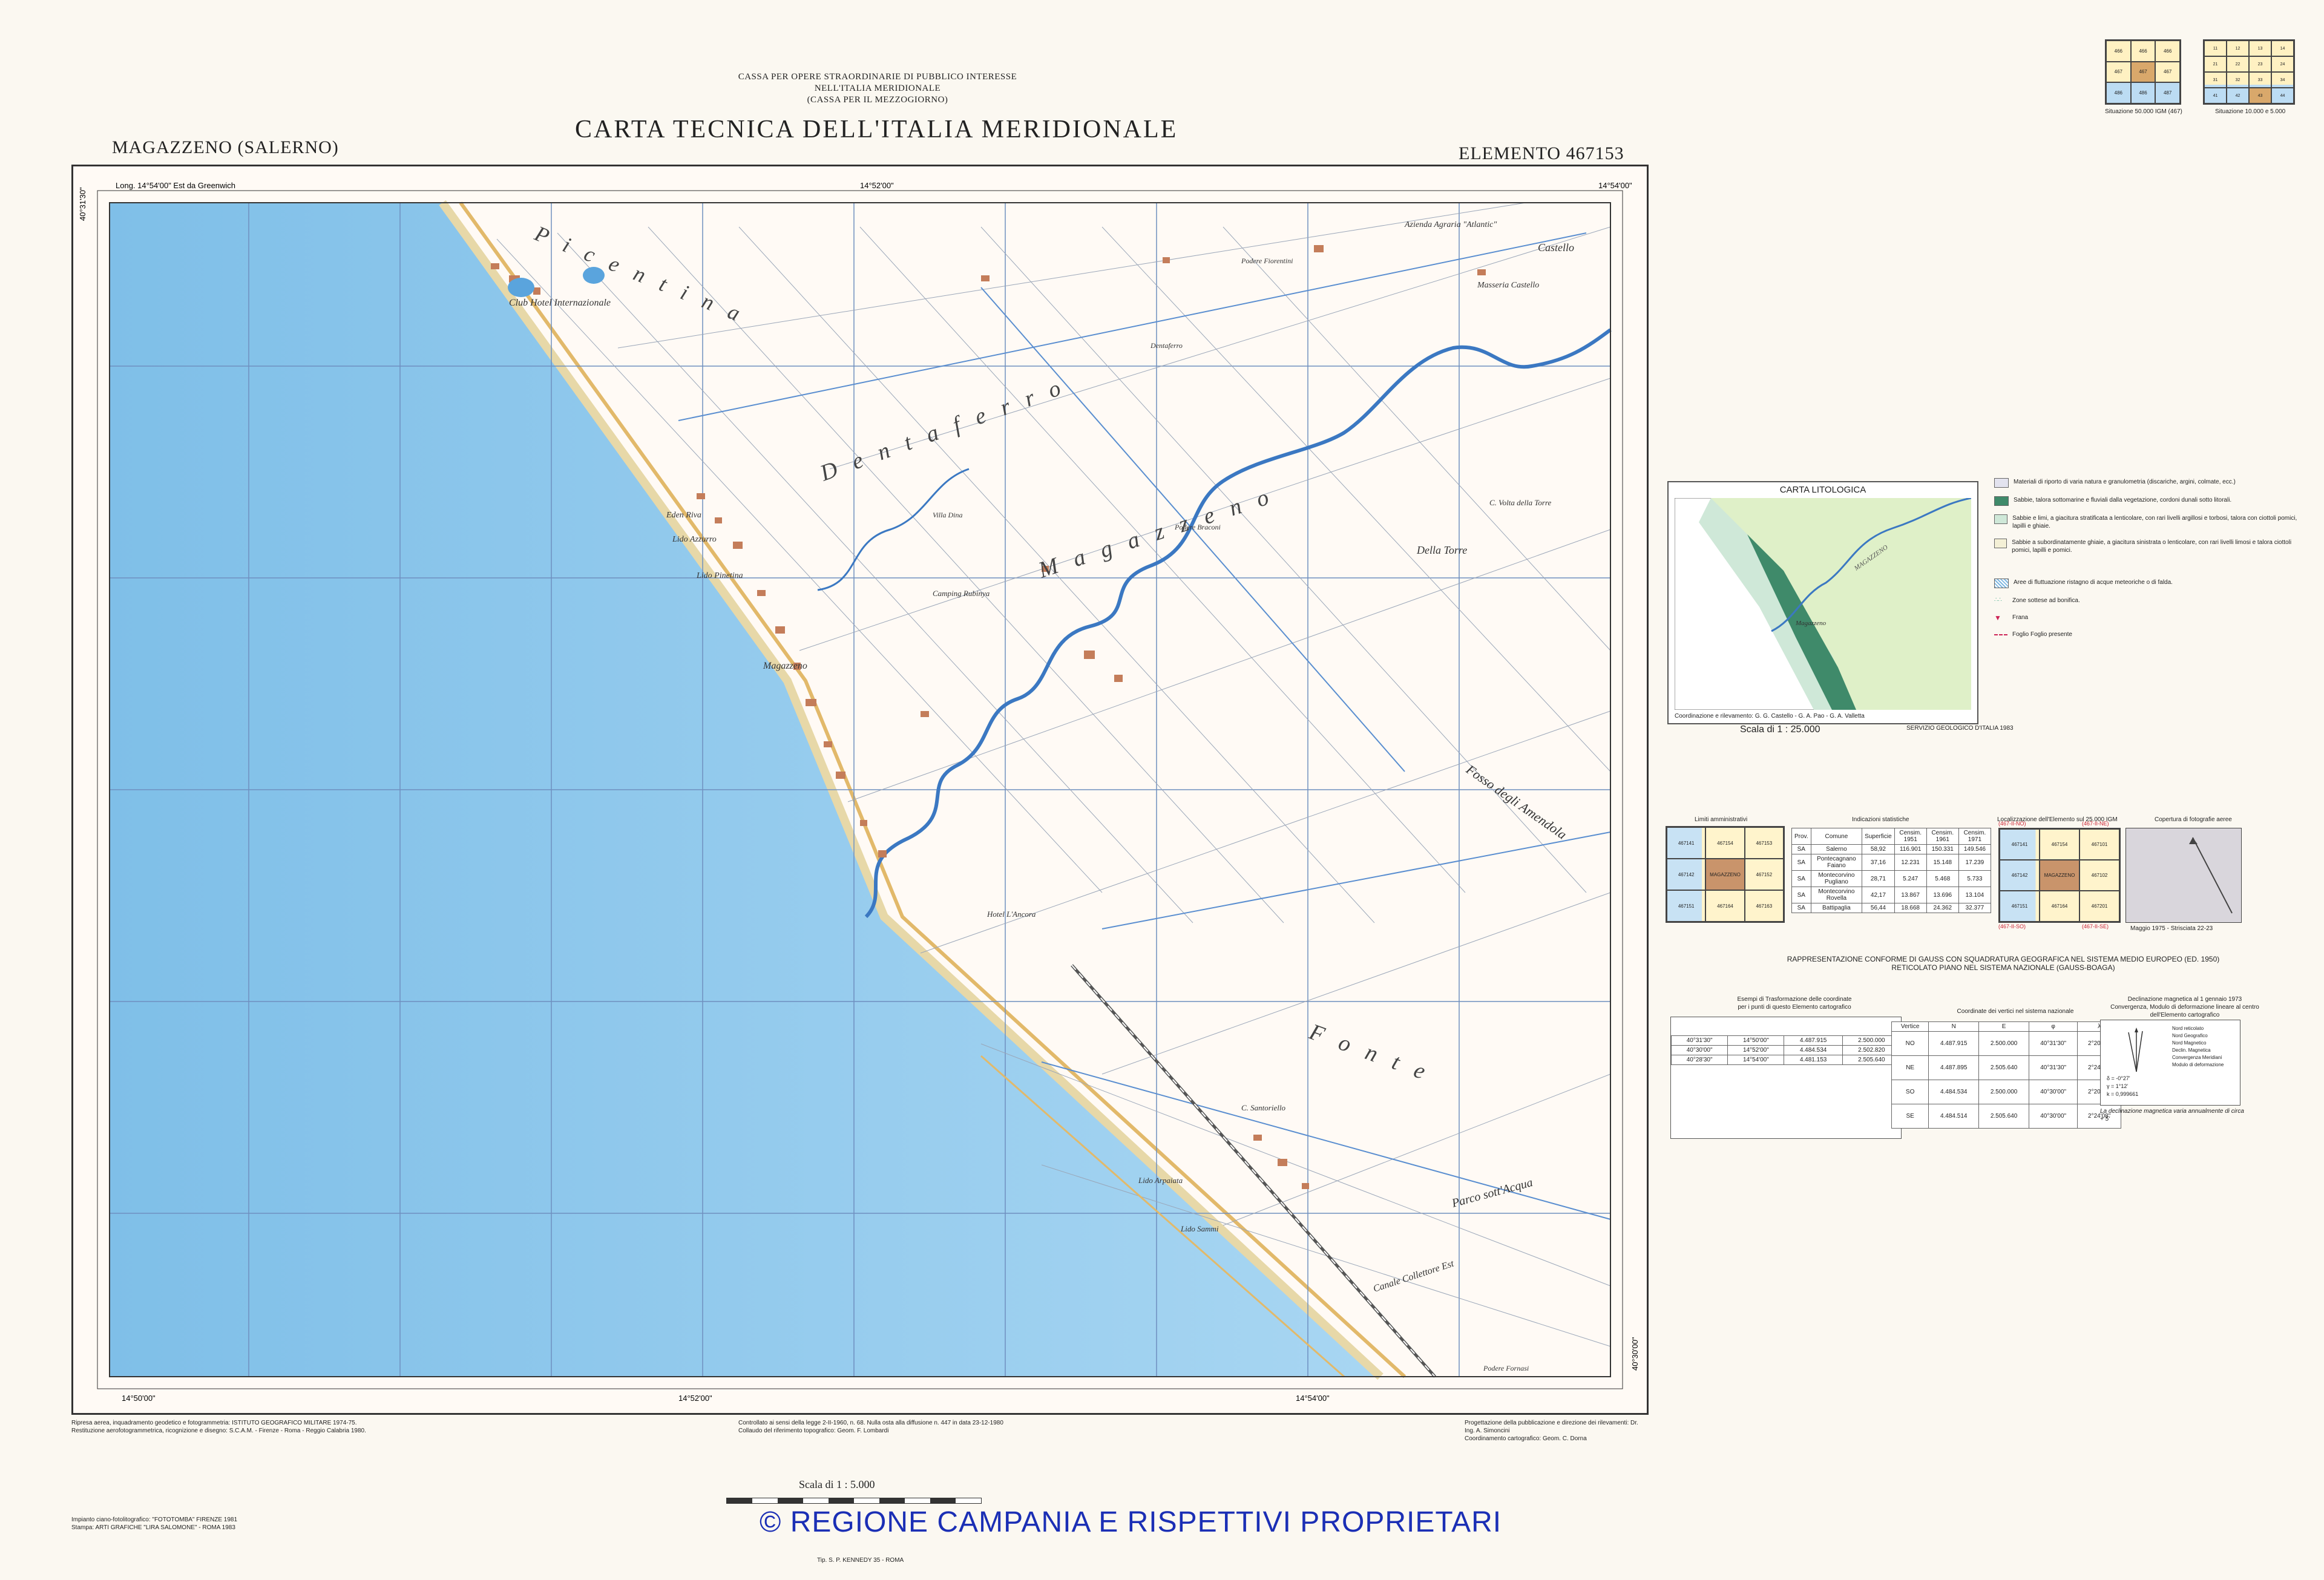 The width and height of the screenshot is (2324, 1580). What do you see at coordinates (225, 147) in the screenshot?
I see `sheet-name: MAGAZZENO (SALERNO)` at bounding box center [225, 147].